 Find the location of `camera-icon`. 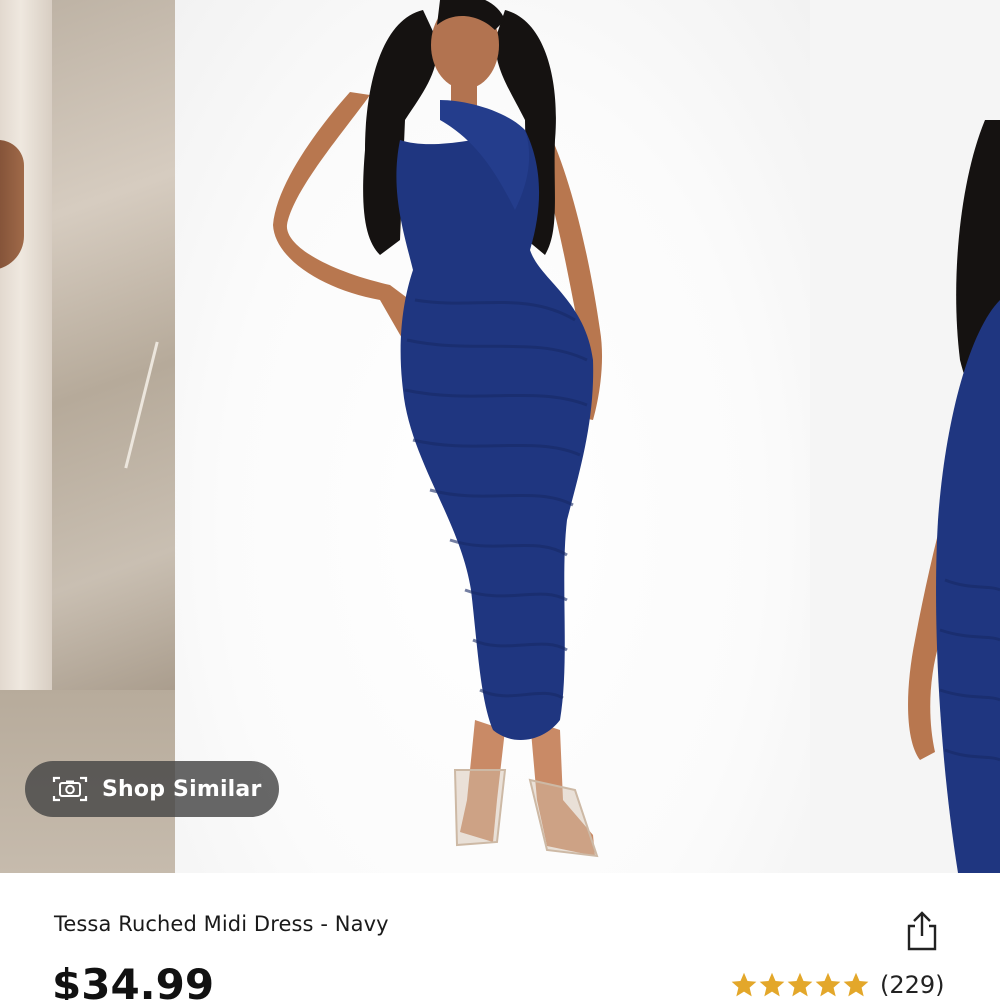

camera-icon is located at coordinates (70, 789).